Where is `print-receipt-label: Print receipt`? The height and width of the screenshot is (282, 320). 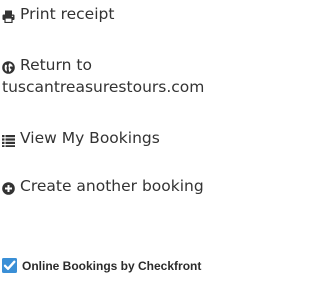
print-receipt-label: Print receipt is located at coordinates (67, 14).